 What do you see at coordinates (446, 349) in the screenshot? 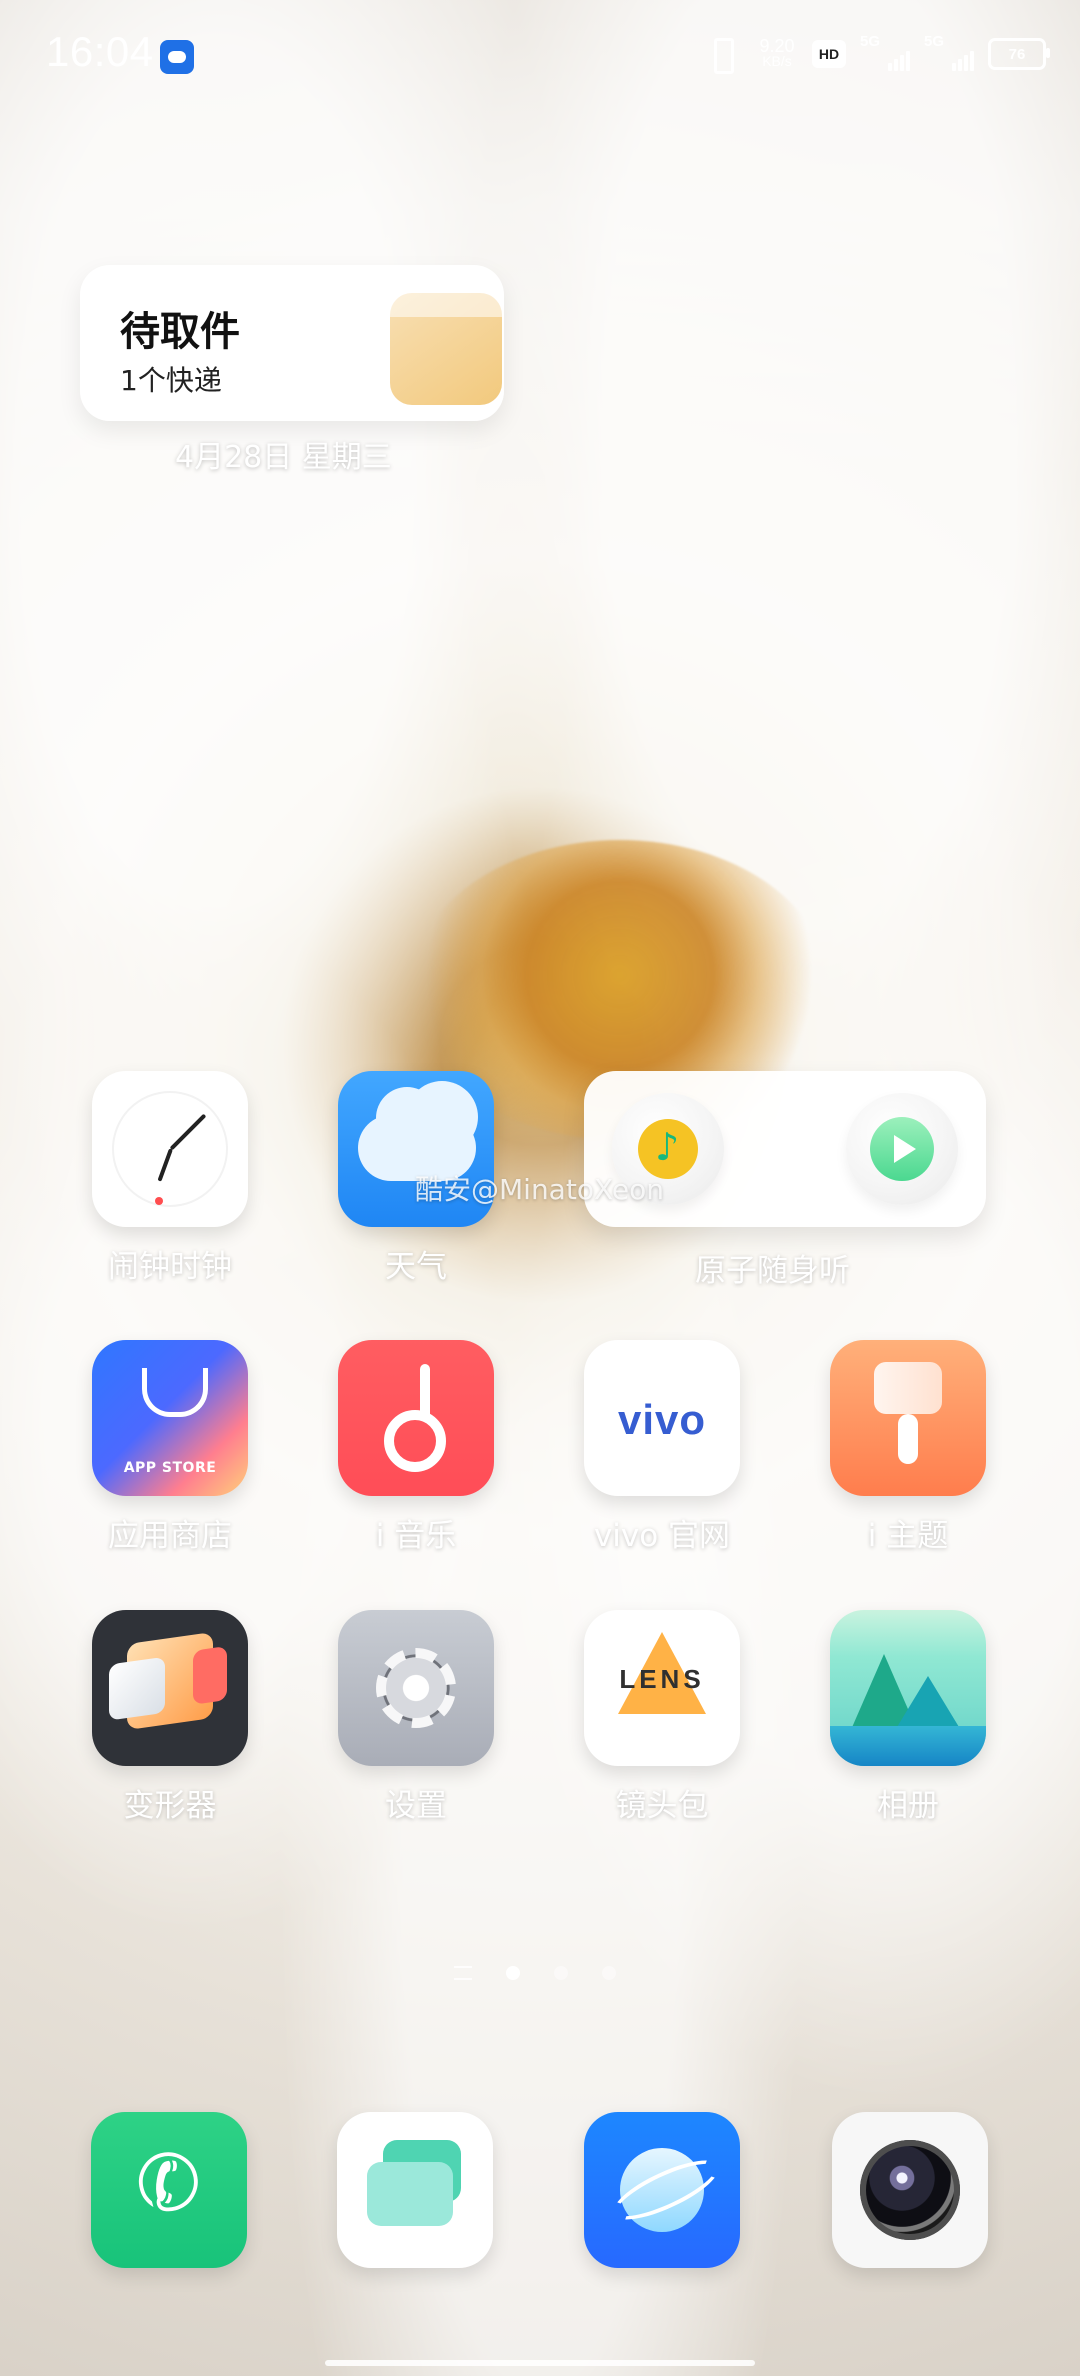
I see `package-box-icon` at bounding box center [446, 349].